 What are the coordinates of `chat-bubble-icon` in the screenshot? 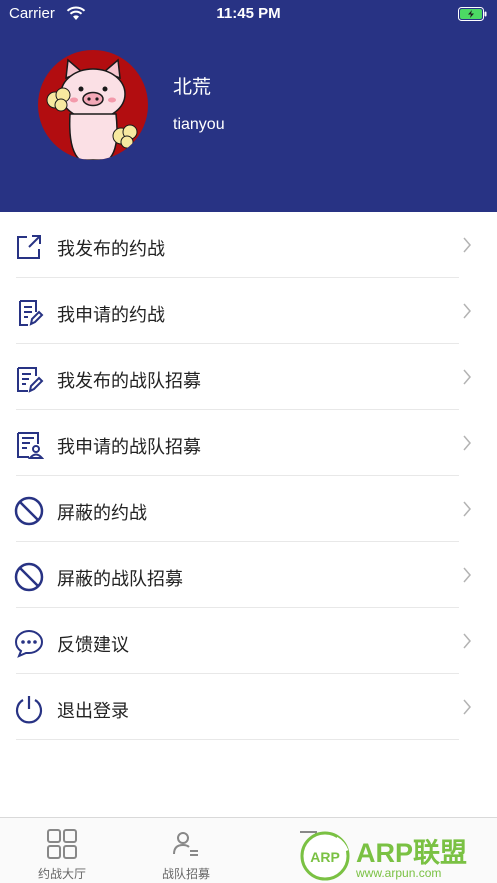 It's located at (29, 643).